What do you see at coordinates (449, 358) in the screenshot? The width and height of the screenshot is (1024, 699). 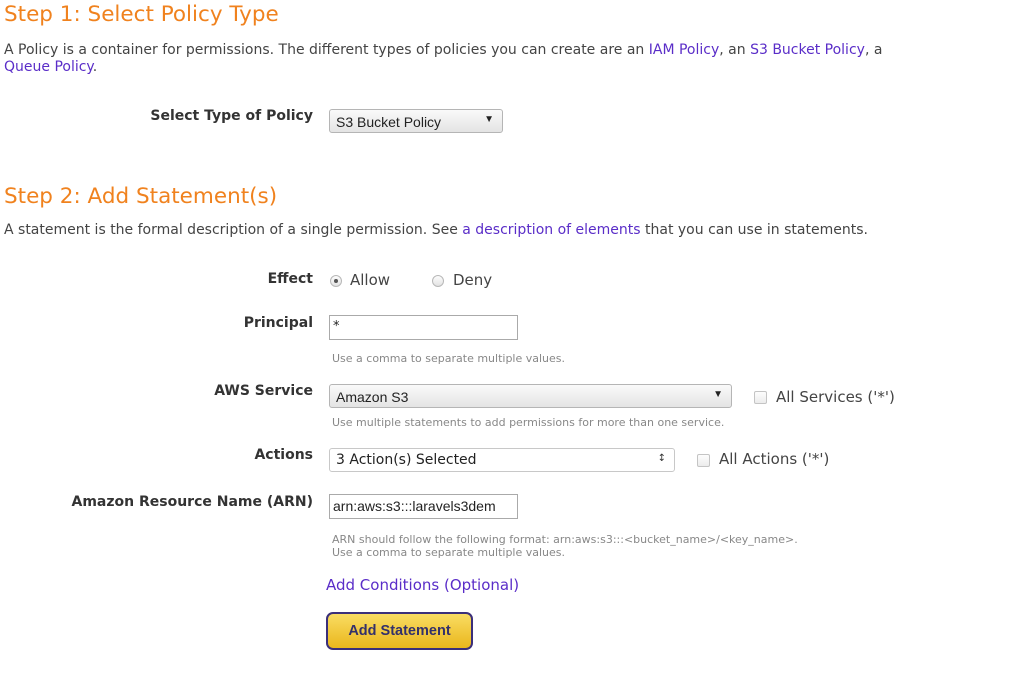 I see `principal-hint: Use a comma to separate multiple values.` at bounding box center [449, 358].